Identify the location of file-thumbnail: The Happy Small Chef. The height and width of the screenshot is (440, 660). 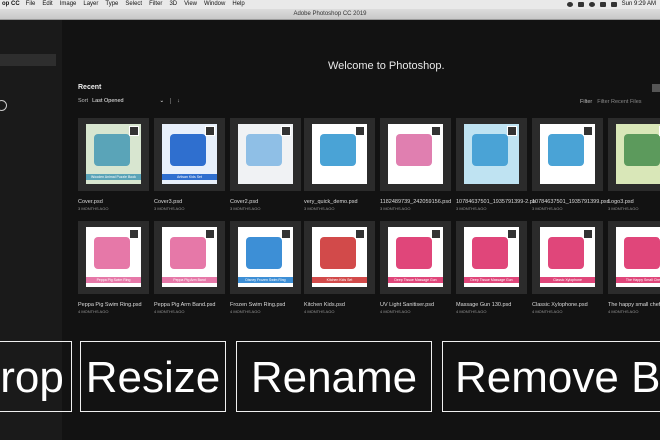
(634, 257).